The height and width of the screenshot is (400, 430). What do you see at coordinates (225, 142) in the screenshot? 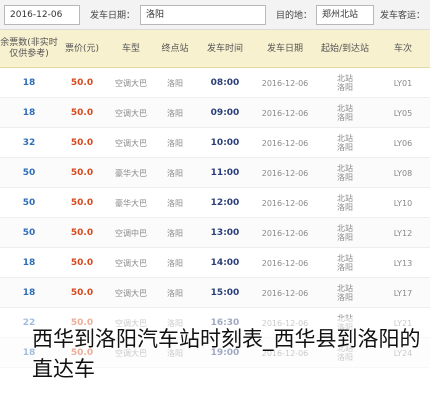
I see `cell-departure-time: 10:00` at bounding box center [225, 142].